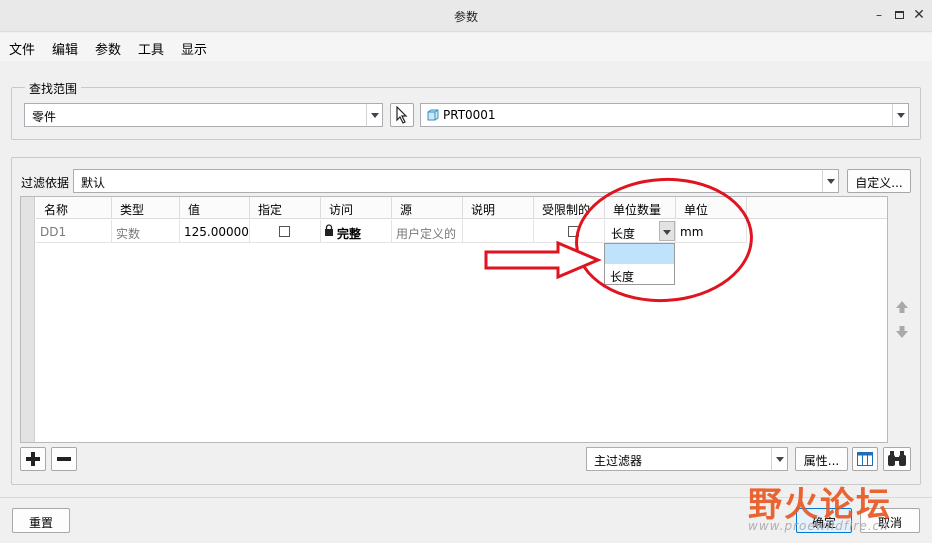 This screenshot has height=543, width=932. I want to click on column-header-empty, so click(817, 208).